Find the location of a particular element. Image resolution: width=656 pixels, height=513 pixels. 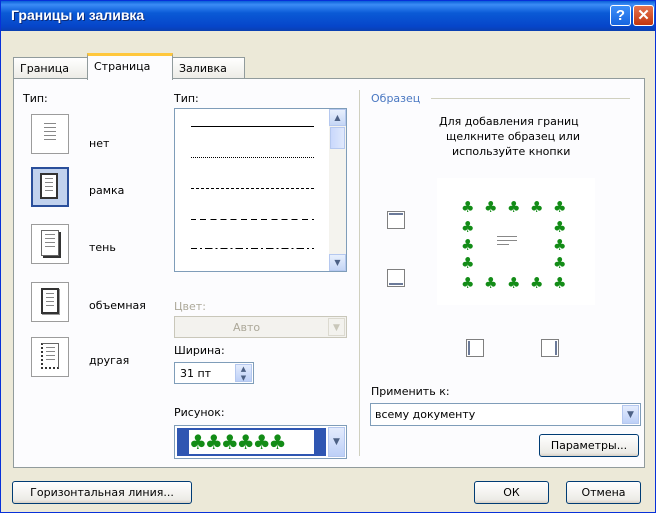

setting-none-label: нет is located at coordinates (99, 143).